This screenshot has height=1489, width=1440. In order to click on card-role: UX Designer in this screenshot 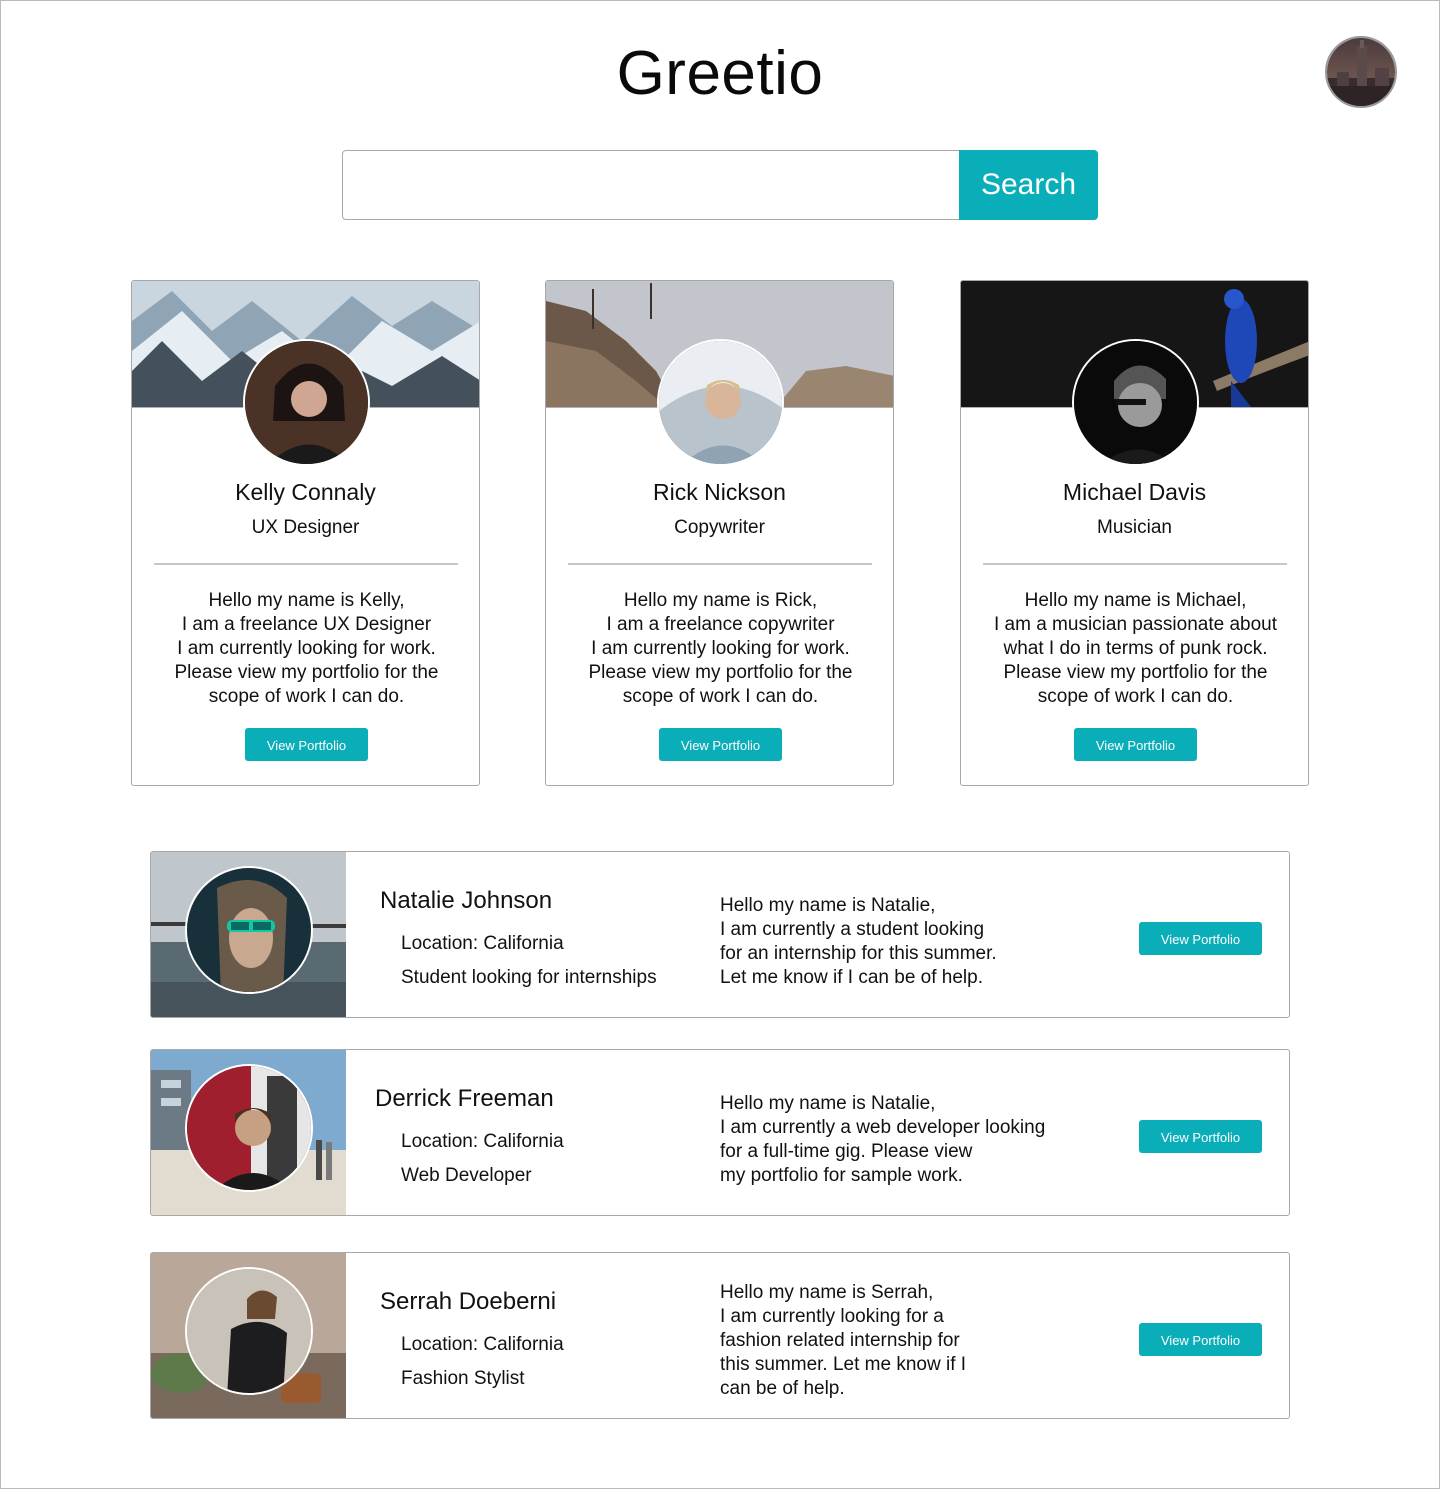, I will do `click(305, 527)`.